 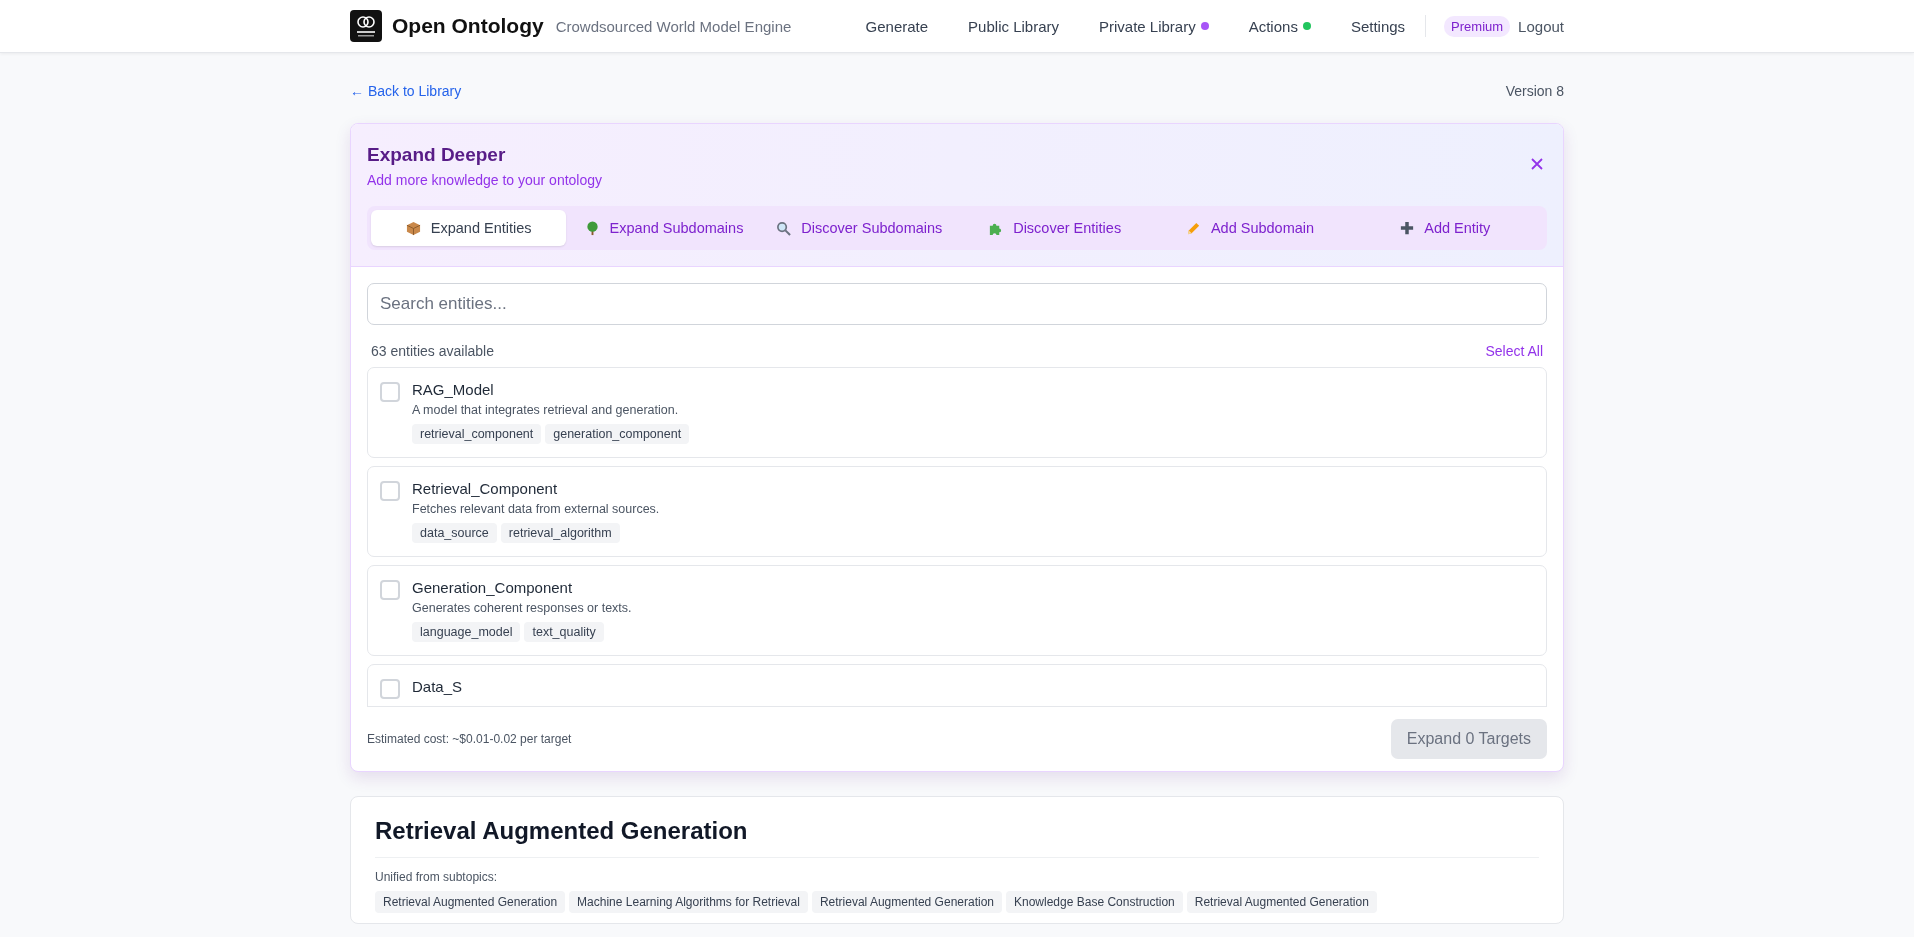 I want to click on nav-link: Public Library, so click(x=1013, y=26).